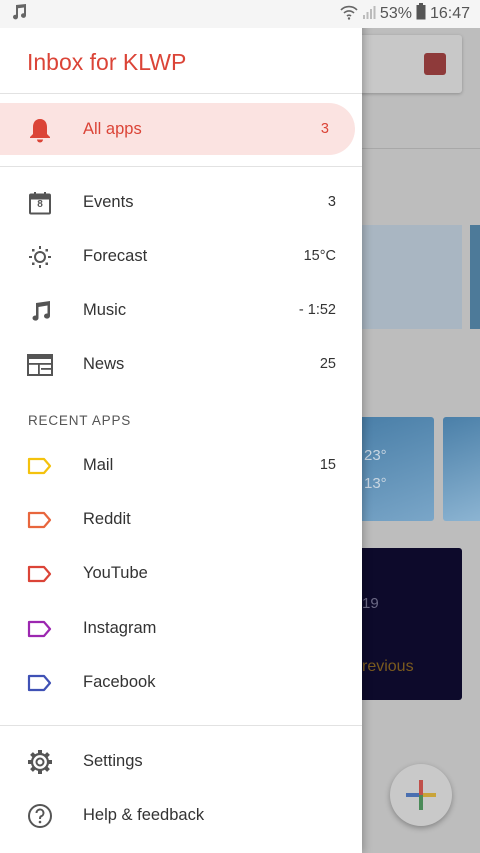 Image resolution: width=480 pixels, height=853 pixels. What do you see at coordinates (375, 483) in the screenshot?
I see `background-temp-low: 13°` at bounding box center [375, 483].